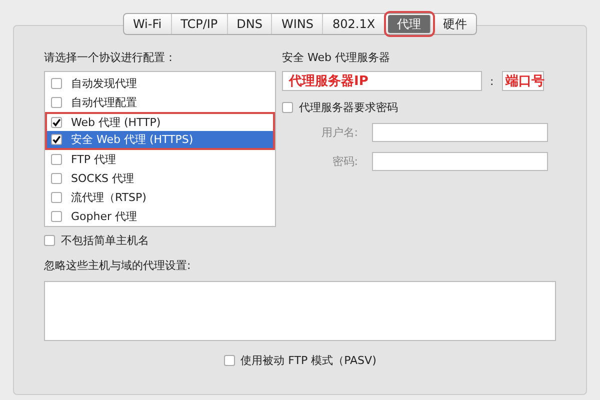 Image resolution: width=600 pixels, height=400 pixels. What do you see at coordinates (105, 240) in the screenshot?
I see `checkbox-label: 不包括简单主机名` at bounding box center [105, 240].